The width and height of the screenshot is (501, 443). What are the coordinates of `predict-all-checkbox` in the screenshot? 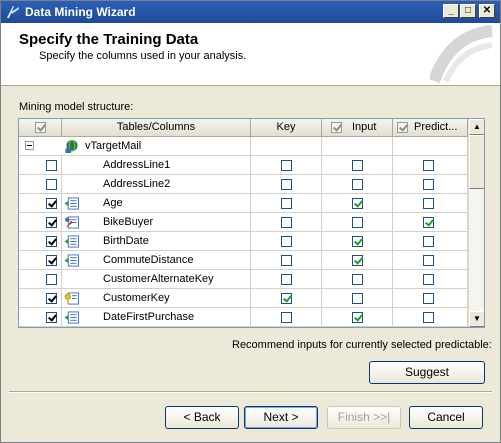 It's located at (402, 127).